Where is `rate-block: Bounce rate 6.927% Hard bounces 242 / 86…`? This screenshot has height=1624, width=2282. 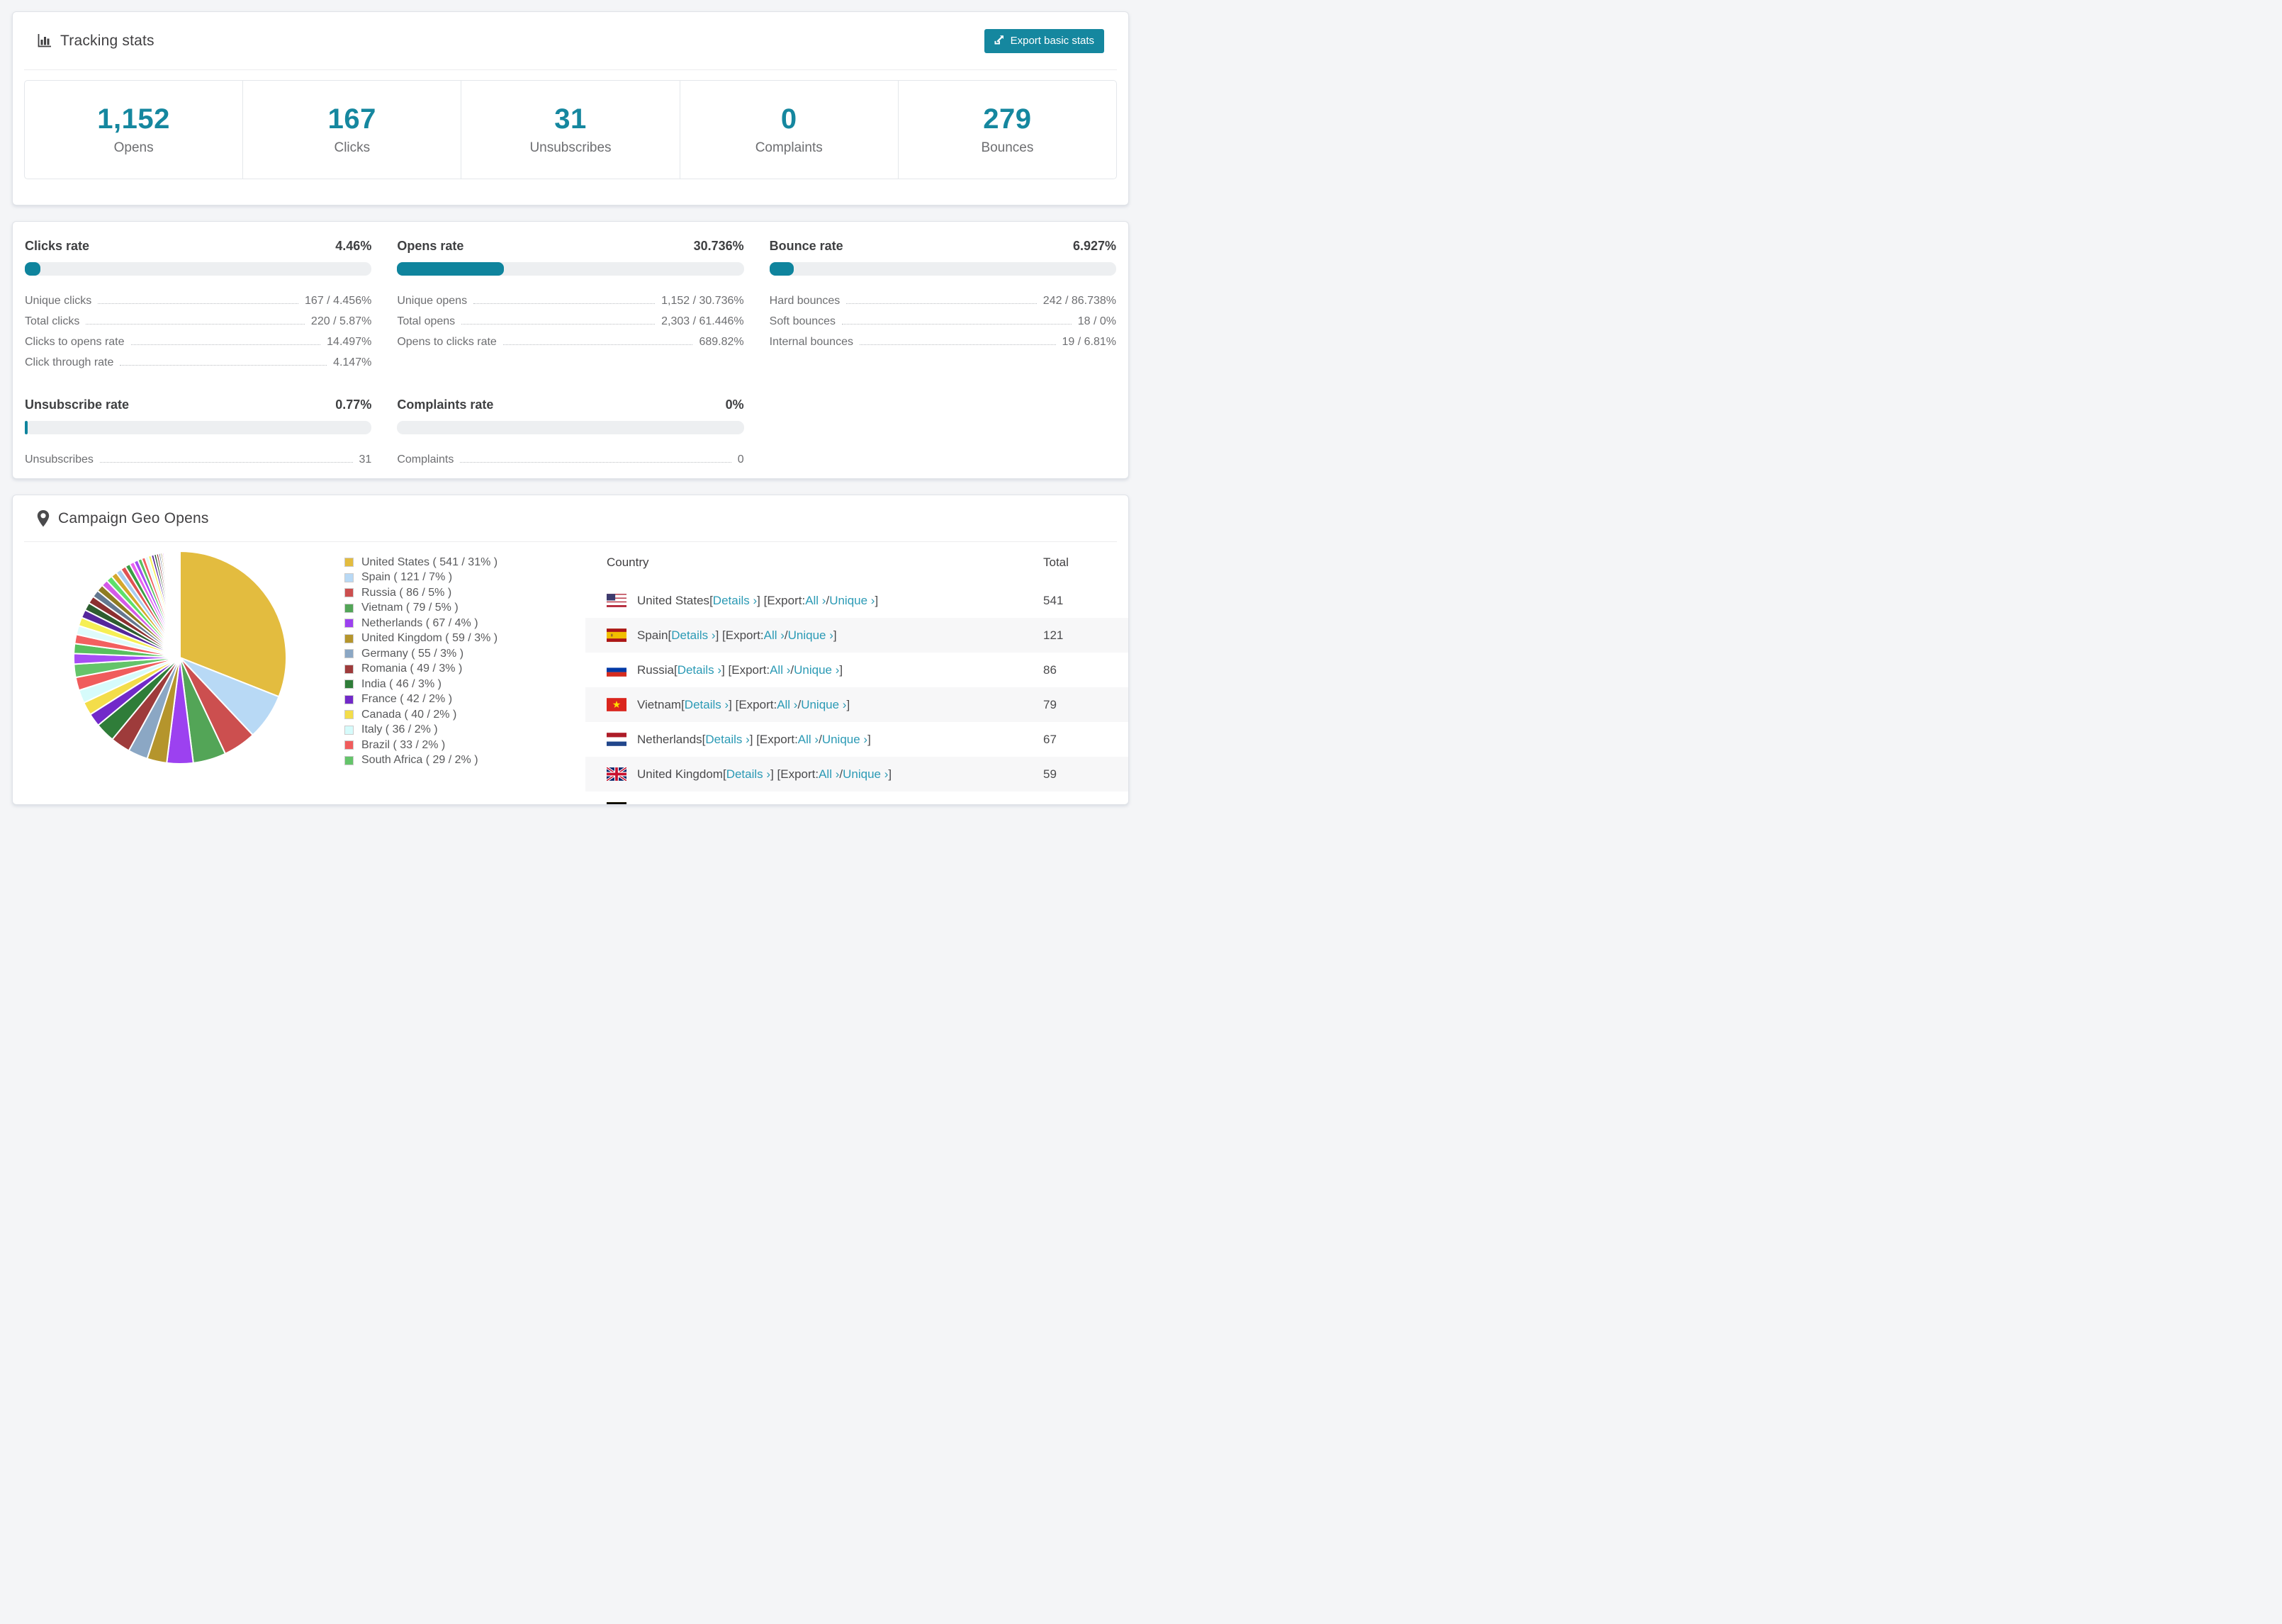
rate-block: Bounce rate 6.927% Hard bounces 242 / 86… is located at coordinates (943, 304).